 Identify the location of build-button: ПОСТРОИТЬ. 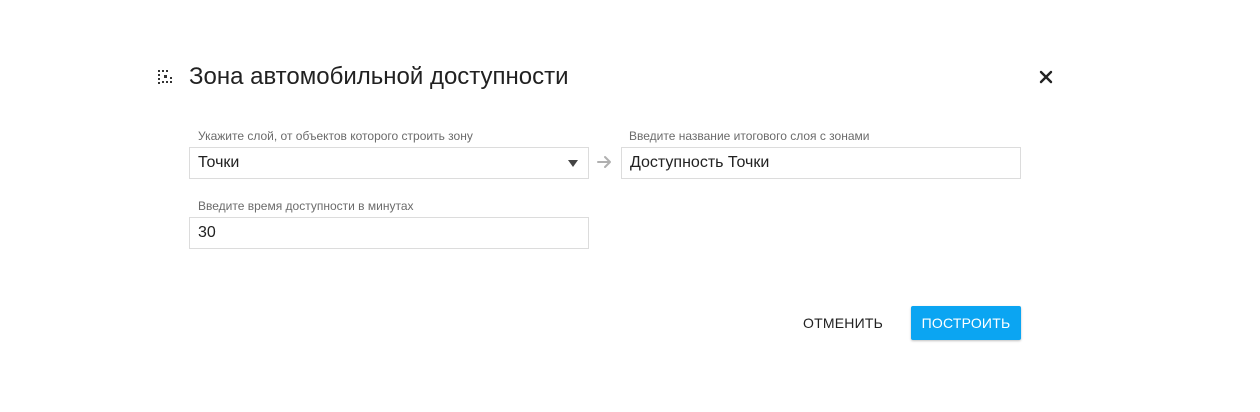
(966, 323).